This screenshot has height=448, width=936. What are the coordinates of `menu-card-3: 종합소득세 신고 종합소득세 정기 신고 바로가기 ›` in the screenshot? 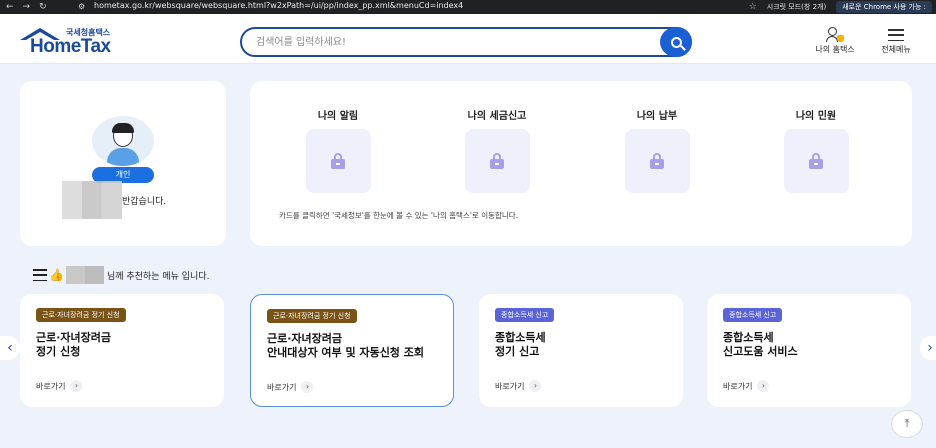 It's located at (581, 350).